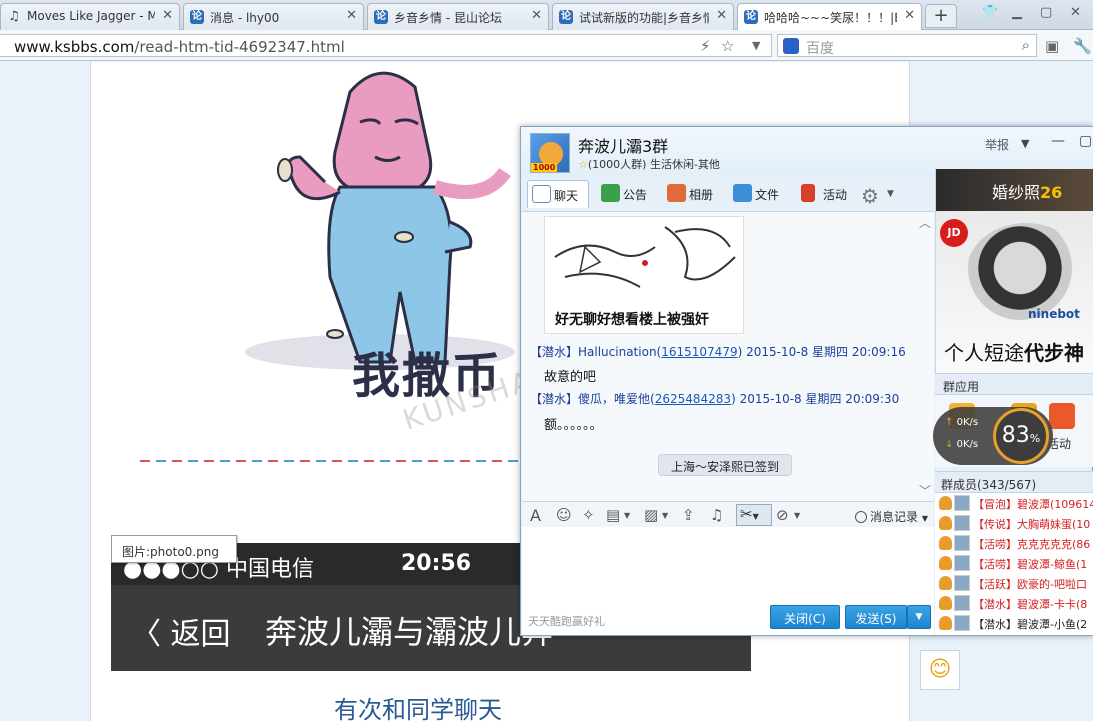 The width and height of the screenshot is (1093, 721). I want to click on emoji-icon: ☺, so click(564, 515).